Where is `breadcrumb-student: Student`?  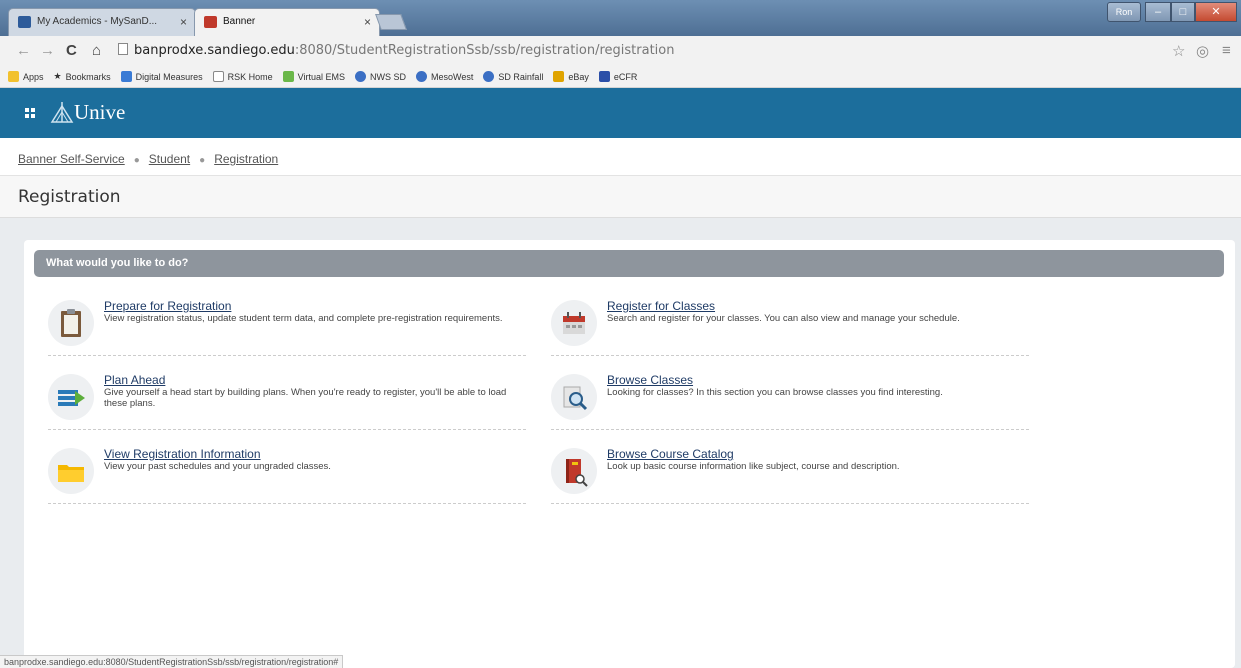
breadcrumb-student: Student is located at coordinates (169, 159).